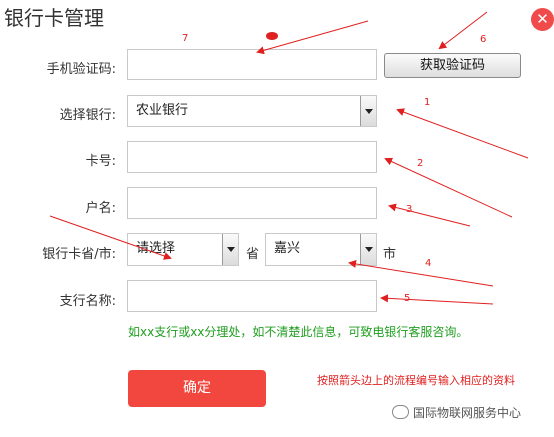 The image size is (554, 437). I want to click on watermark: 国际物联网服务中心, so click(456, 412).